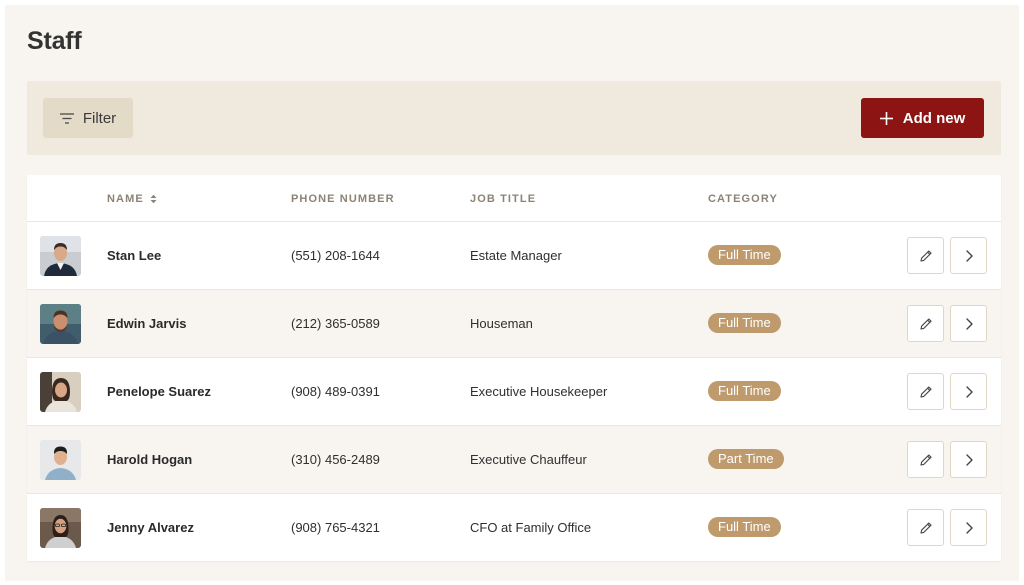 The image size is (1024, 585). I want to click on column-header-name: NAME, so click(132, 199).